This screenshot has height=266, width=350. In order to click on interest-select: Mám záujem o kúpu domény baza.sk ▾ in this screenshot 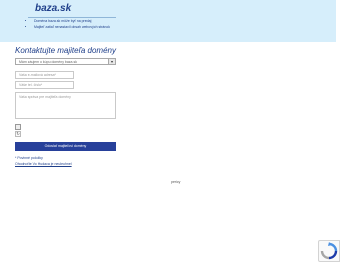, I will do `click(65, 61)`.